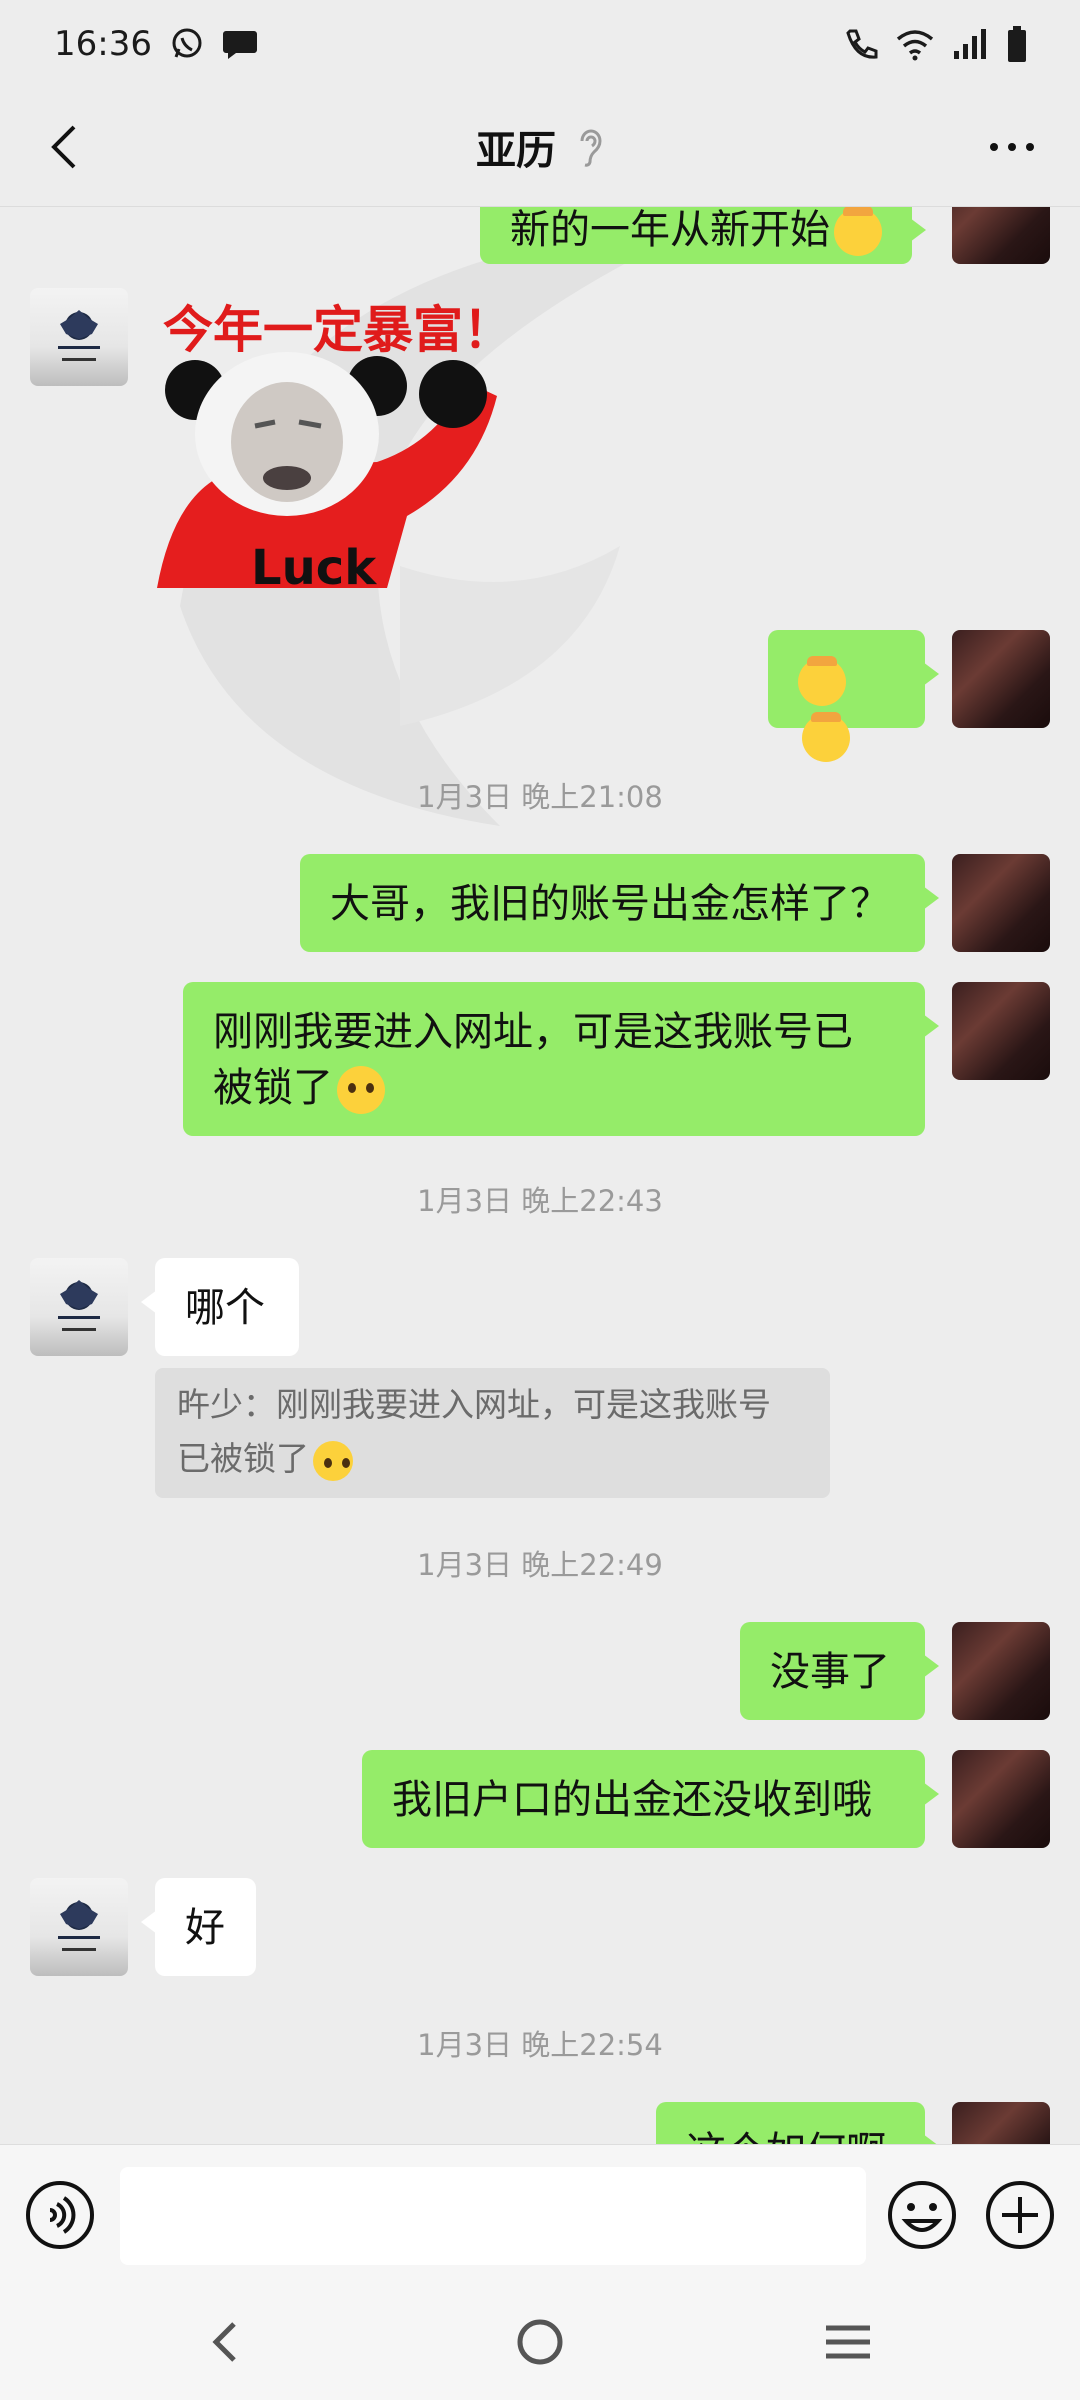 Image resolution: width=1080 pixels, height=2400 pixels. I want to click on message-bubble-received: 哪个, so click(220, 1307).